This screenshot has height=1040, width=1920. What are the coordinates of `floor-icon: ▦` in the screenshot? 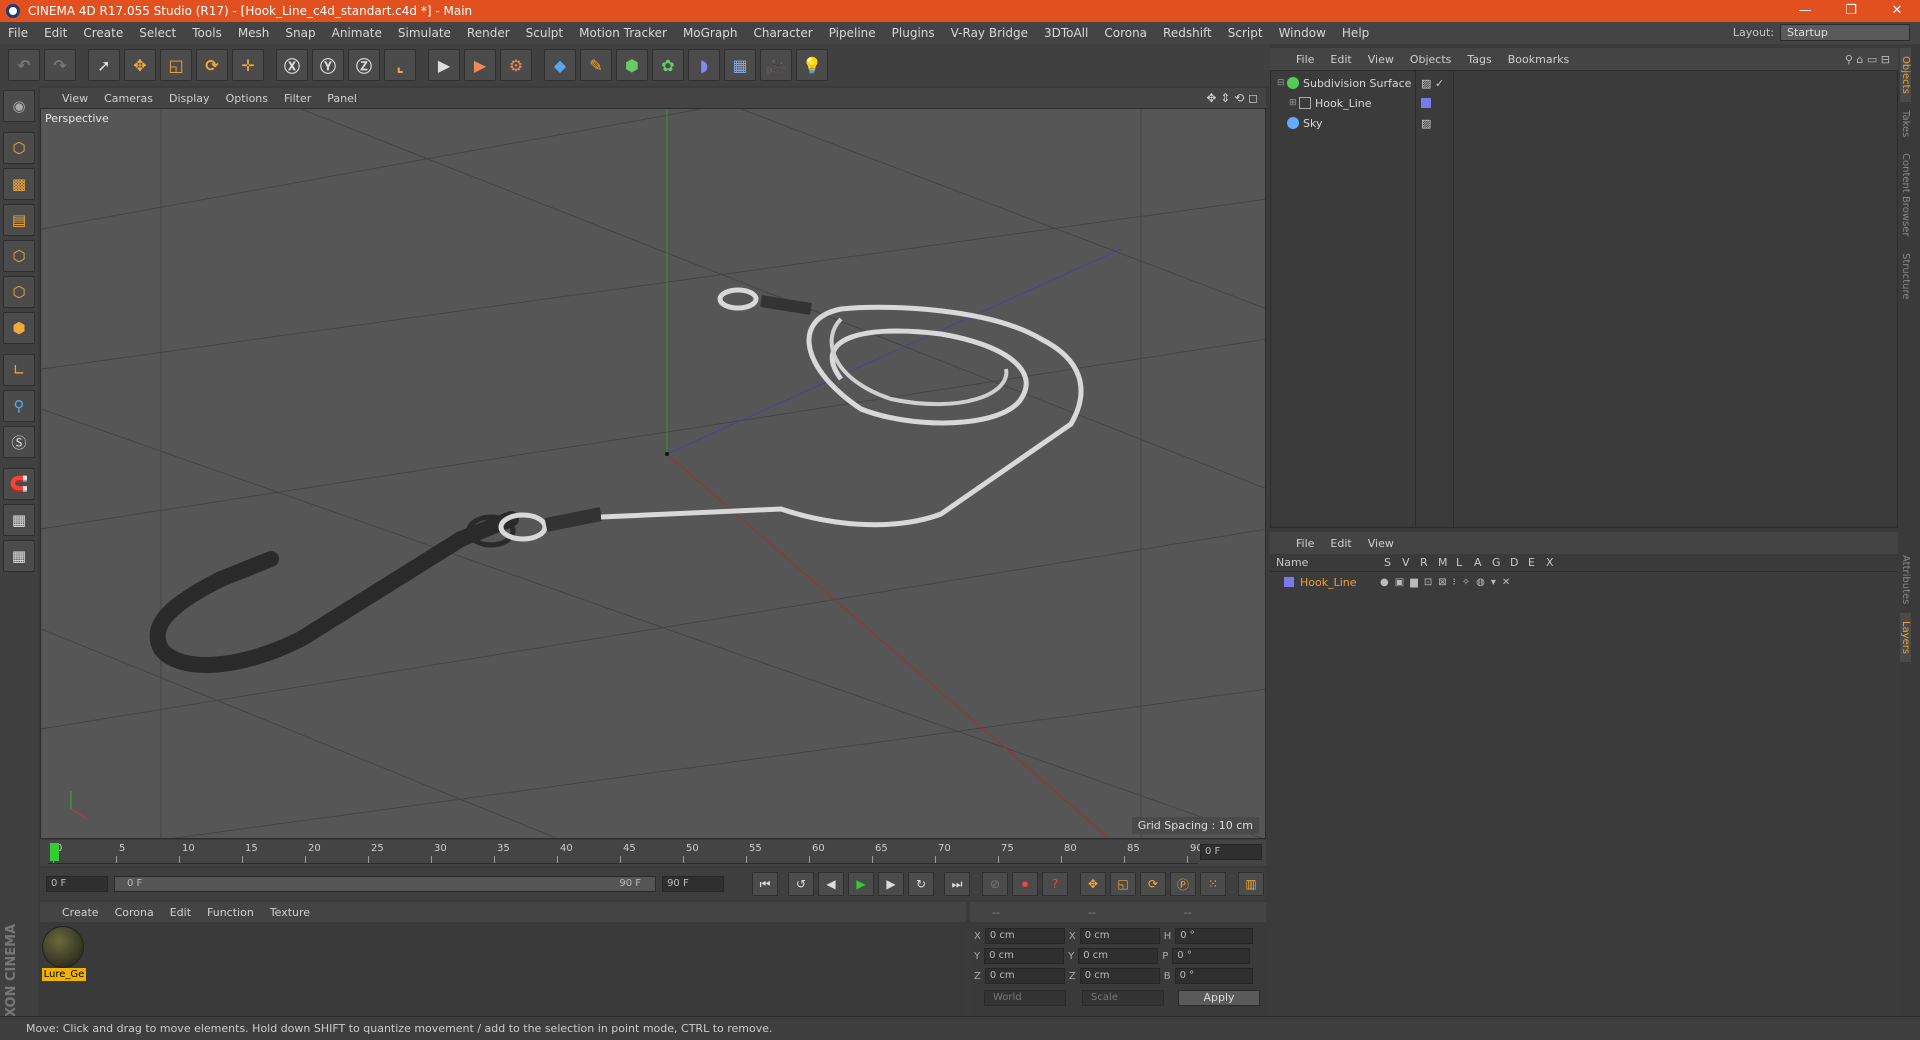 It's located at (740, 65).